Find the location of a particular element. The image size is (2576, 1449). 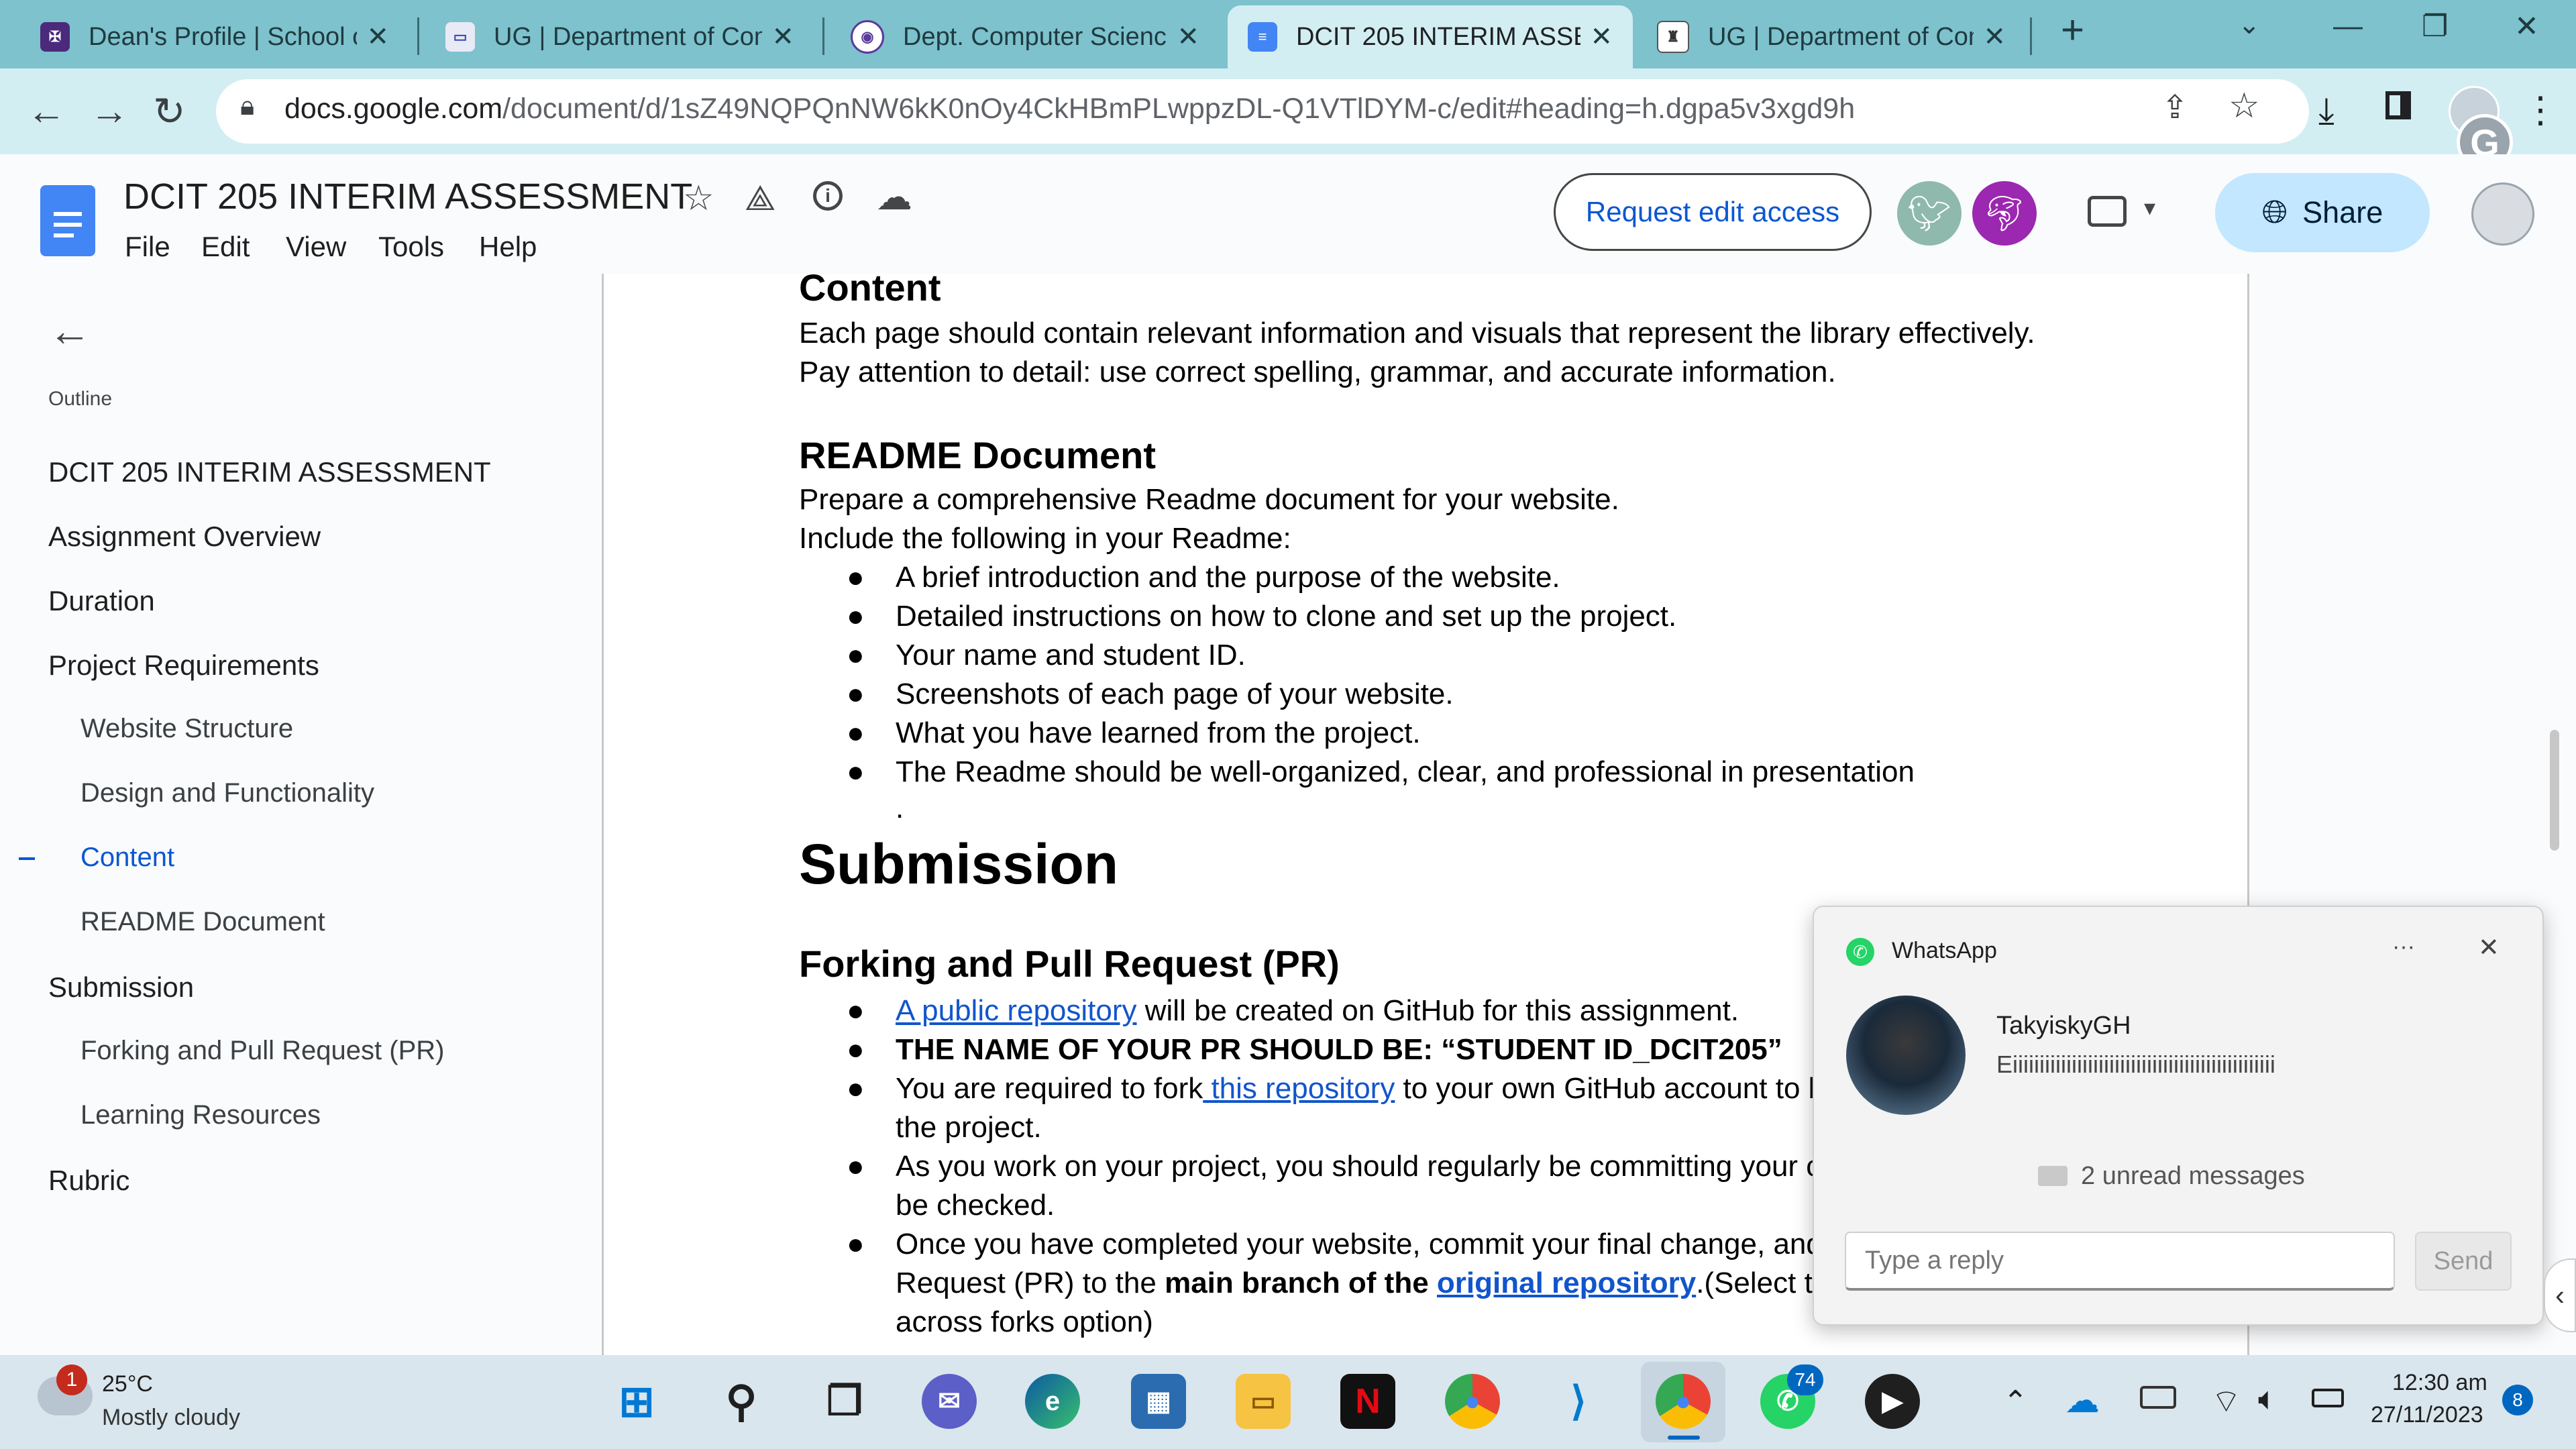

file-explorer-icon: ▭ is located at coordinates (1263, 1401).